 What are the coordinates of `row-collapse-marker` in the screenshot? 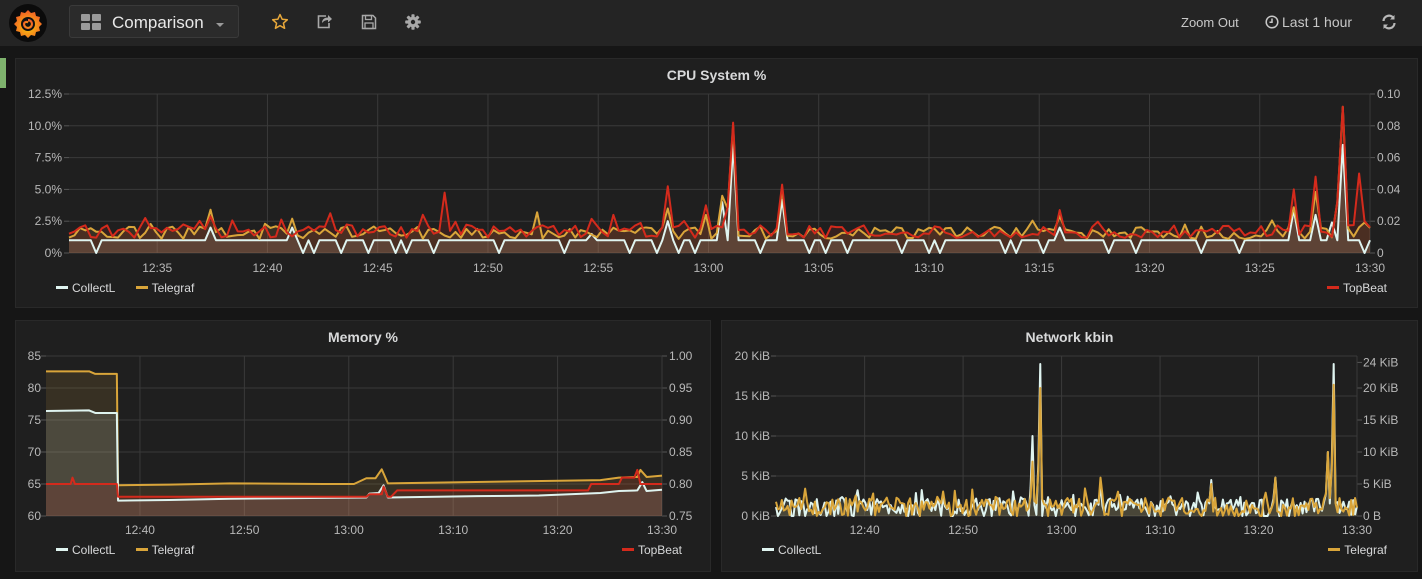 It's located at (3, 73).